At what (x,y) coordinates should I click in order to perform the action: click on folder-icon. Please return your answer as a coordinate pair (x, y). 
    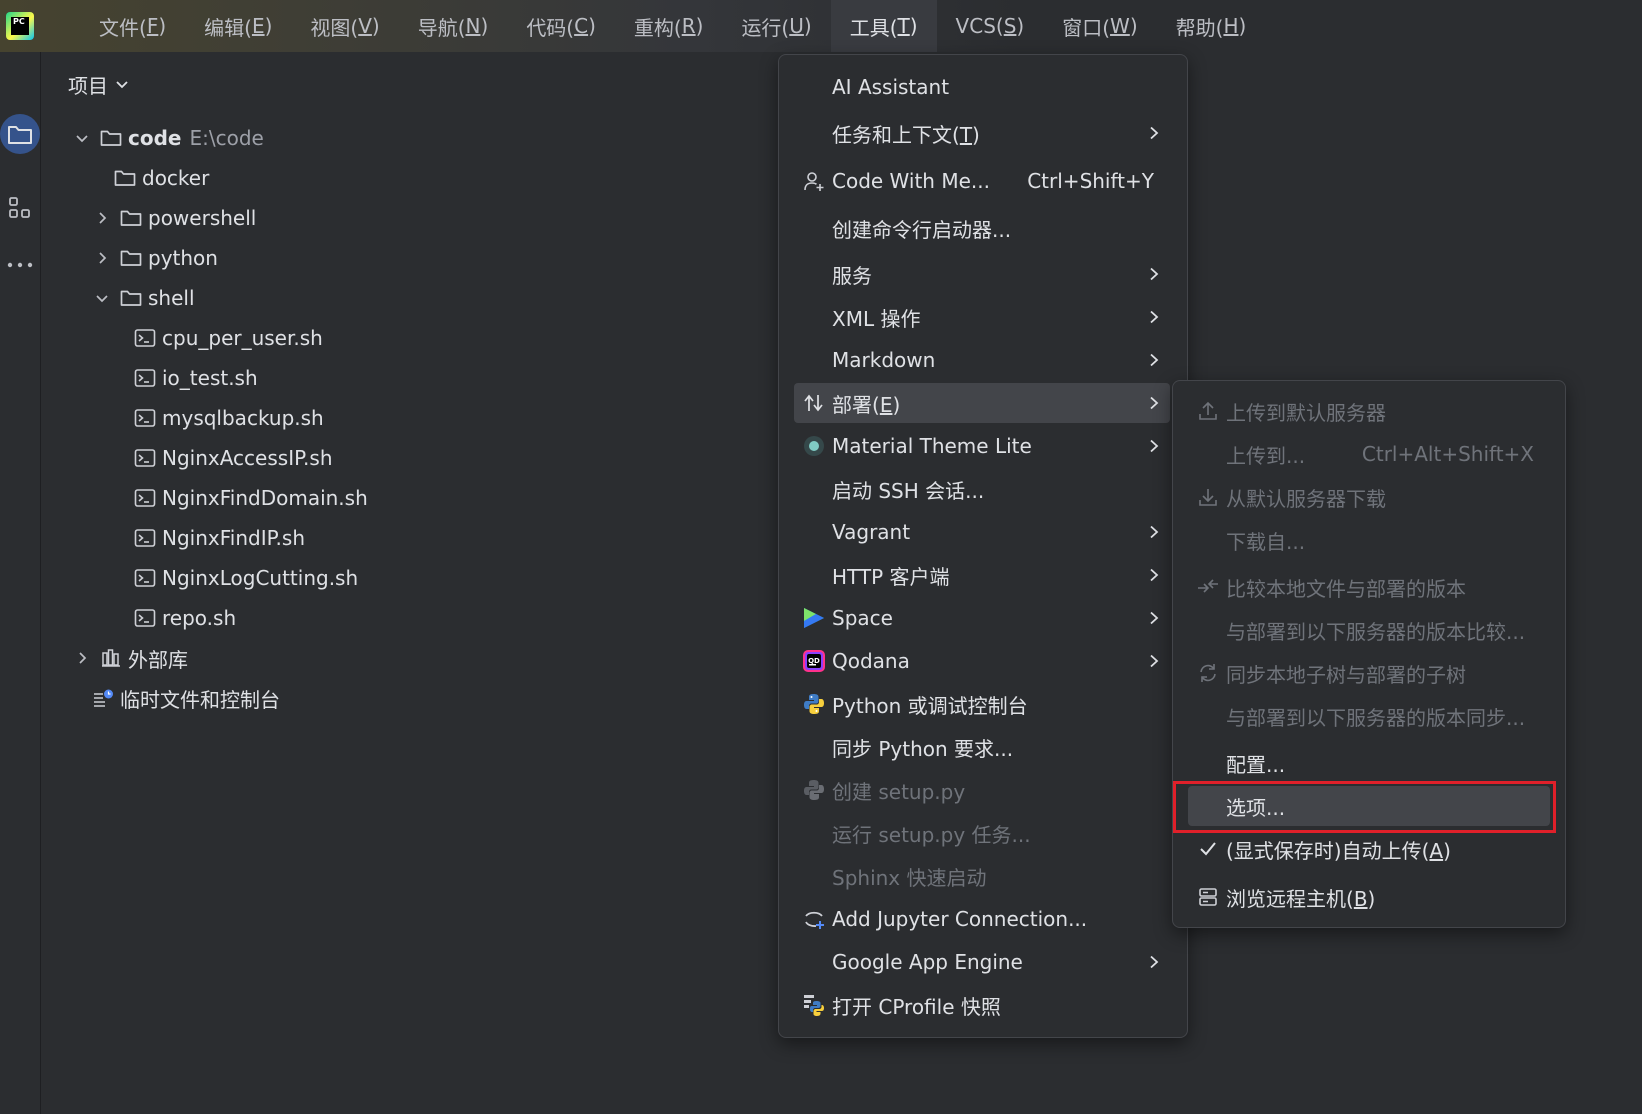
    Looking at the image, I should click on (111, 138).